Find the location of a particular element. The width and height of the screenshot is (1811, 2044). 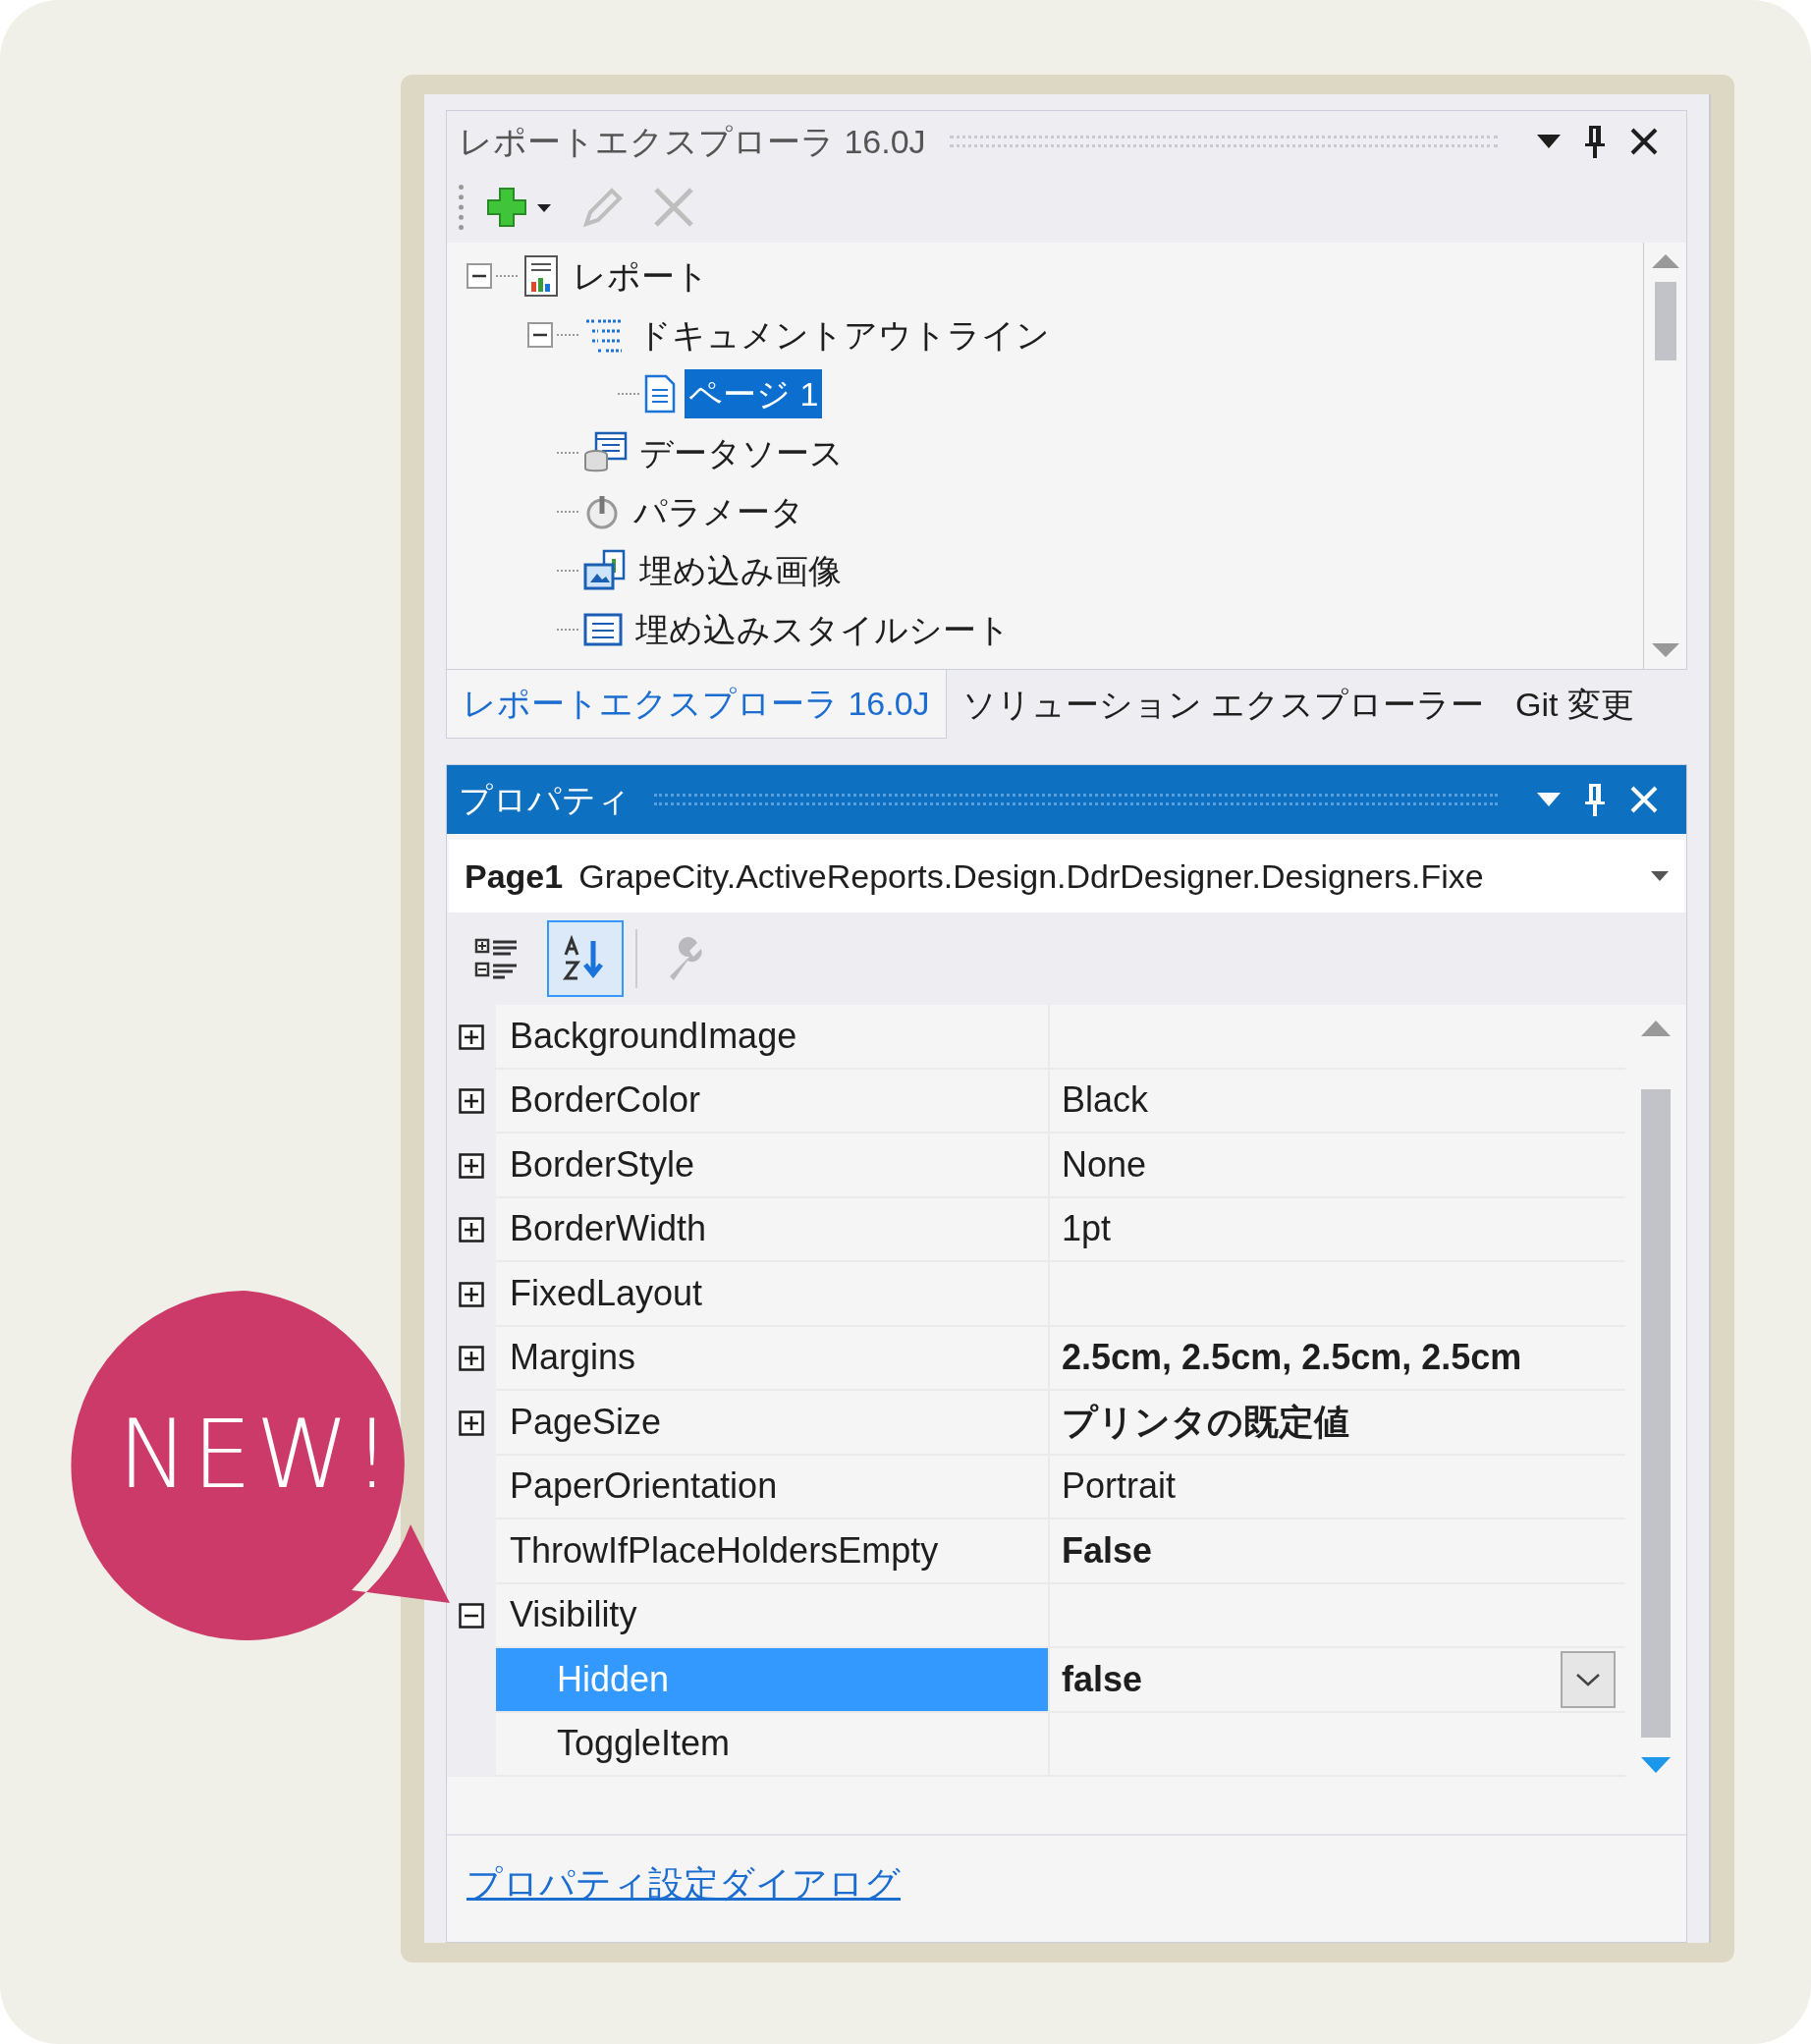

property-value: None is located at coordinates (1105, 1164).